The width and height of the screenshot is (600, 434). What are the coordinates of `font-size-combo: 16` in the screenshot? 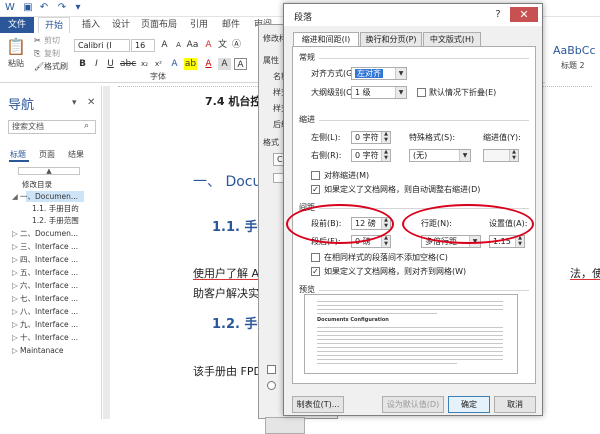 It's located at (143, 45).